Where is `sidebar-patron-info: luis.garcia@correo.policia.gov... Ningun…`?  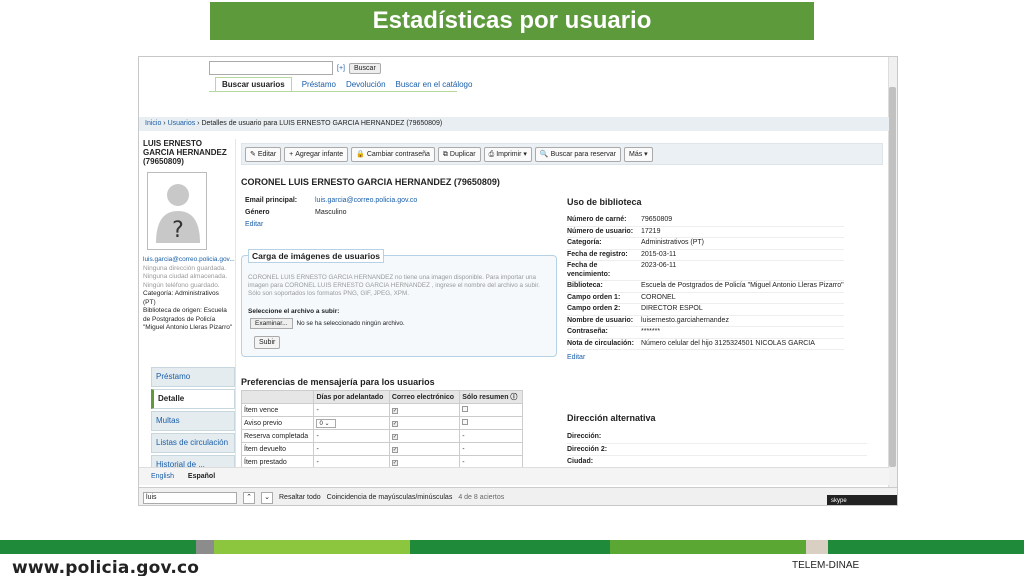
sidebar-patron-info: luis.garcia@correo.policia.gov... Ningun… is located at coordinates (189, 294).